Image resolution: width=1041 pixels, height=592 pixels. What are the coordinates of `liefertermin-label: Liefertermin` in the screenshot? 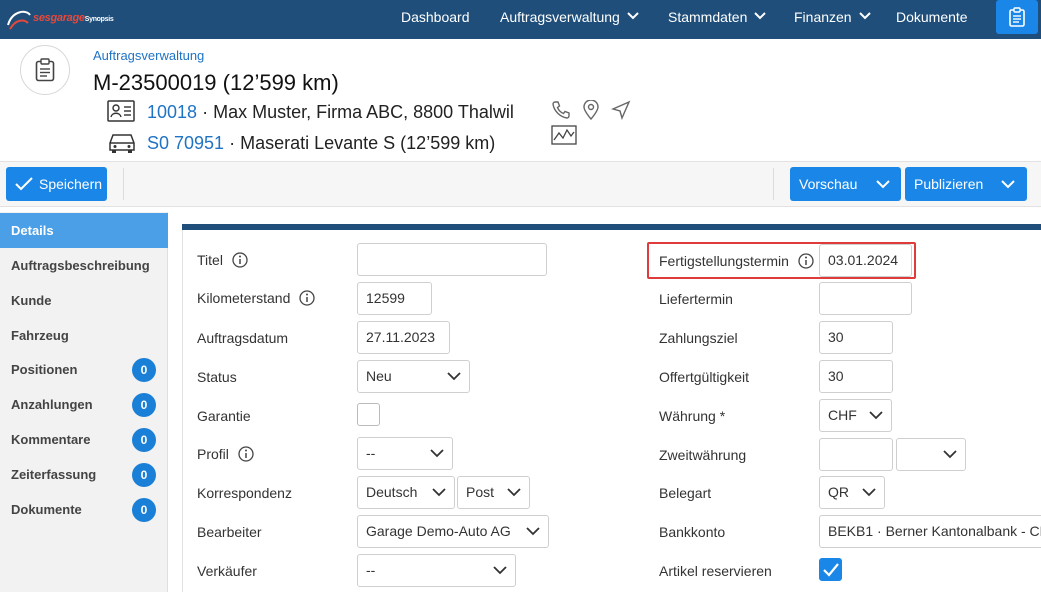 It's located at (696, 299).